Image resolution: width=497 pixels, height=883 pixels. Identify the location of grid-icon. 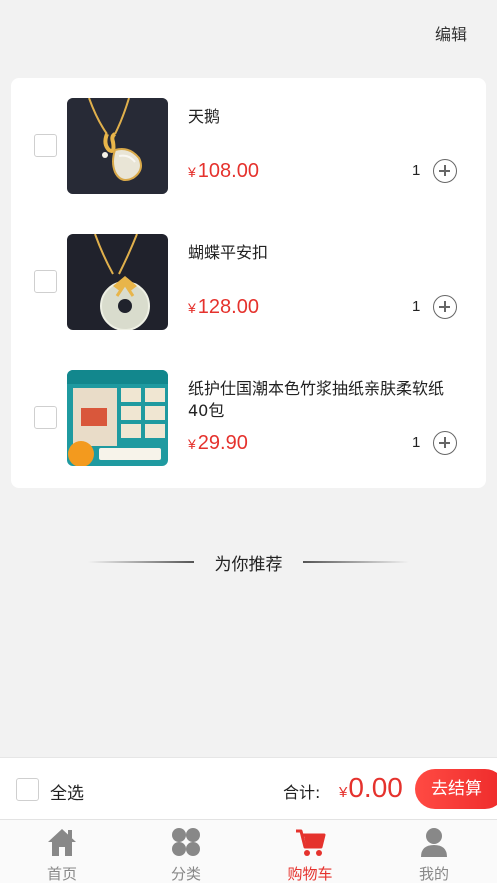
(186, 842).